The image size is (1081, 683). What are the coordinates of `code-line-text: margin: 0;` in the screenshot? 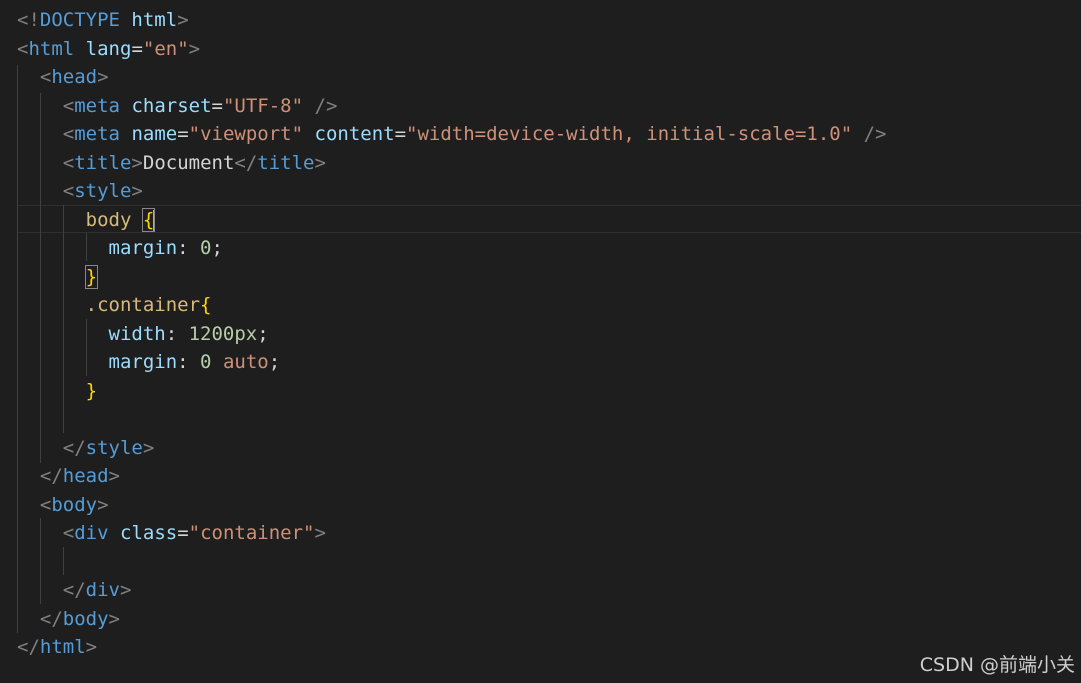 It's located at (120, 248).